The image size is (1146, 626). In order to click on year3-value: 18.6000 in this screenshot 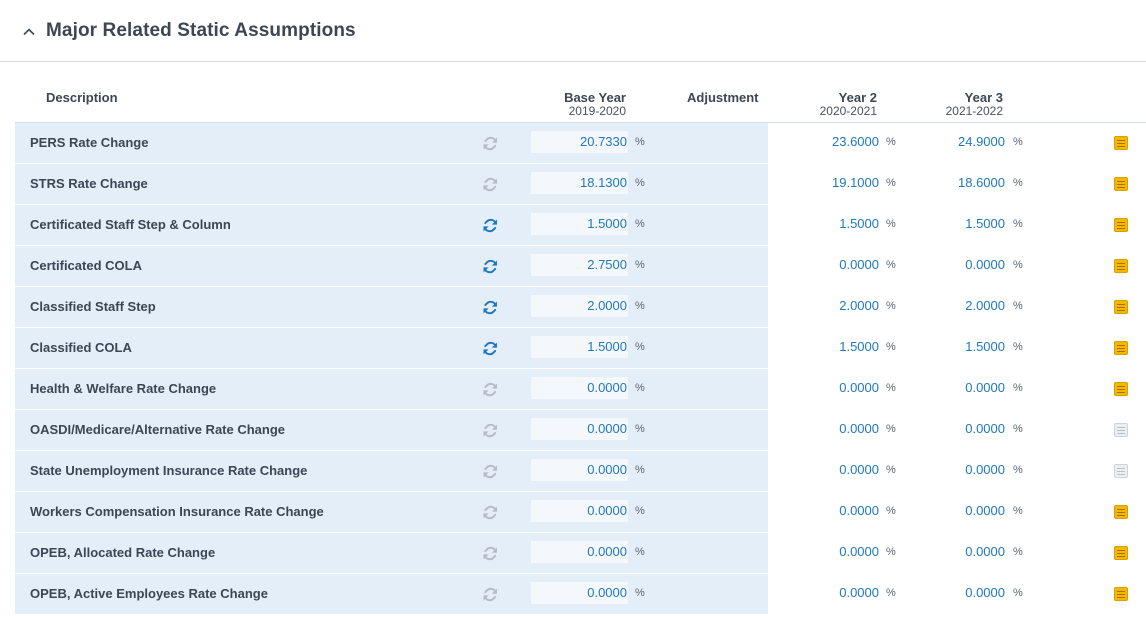, I will do `click(955, 182)`.